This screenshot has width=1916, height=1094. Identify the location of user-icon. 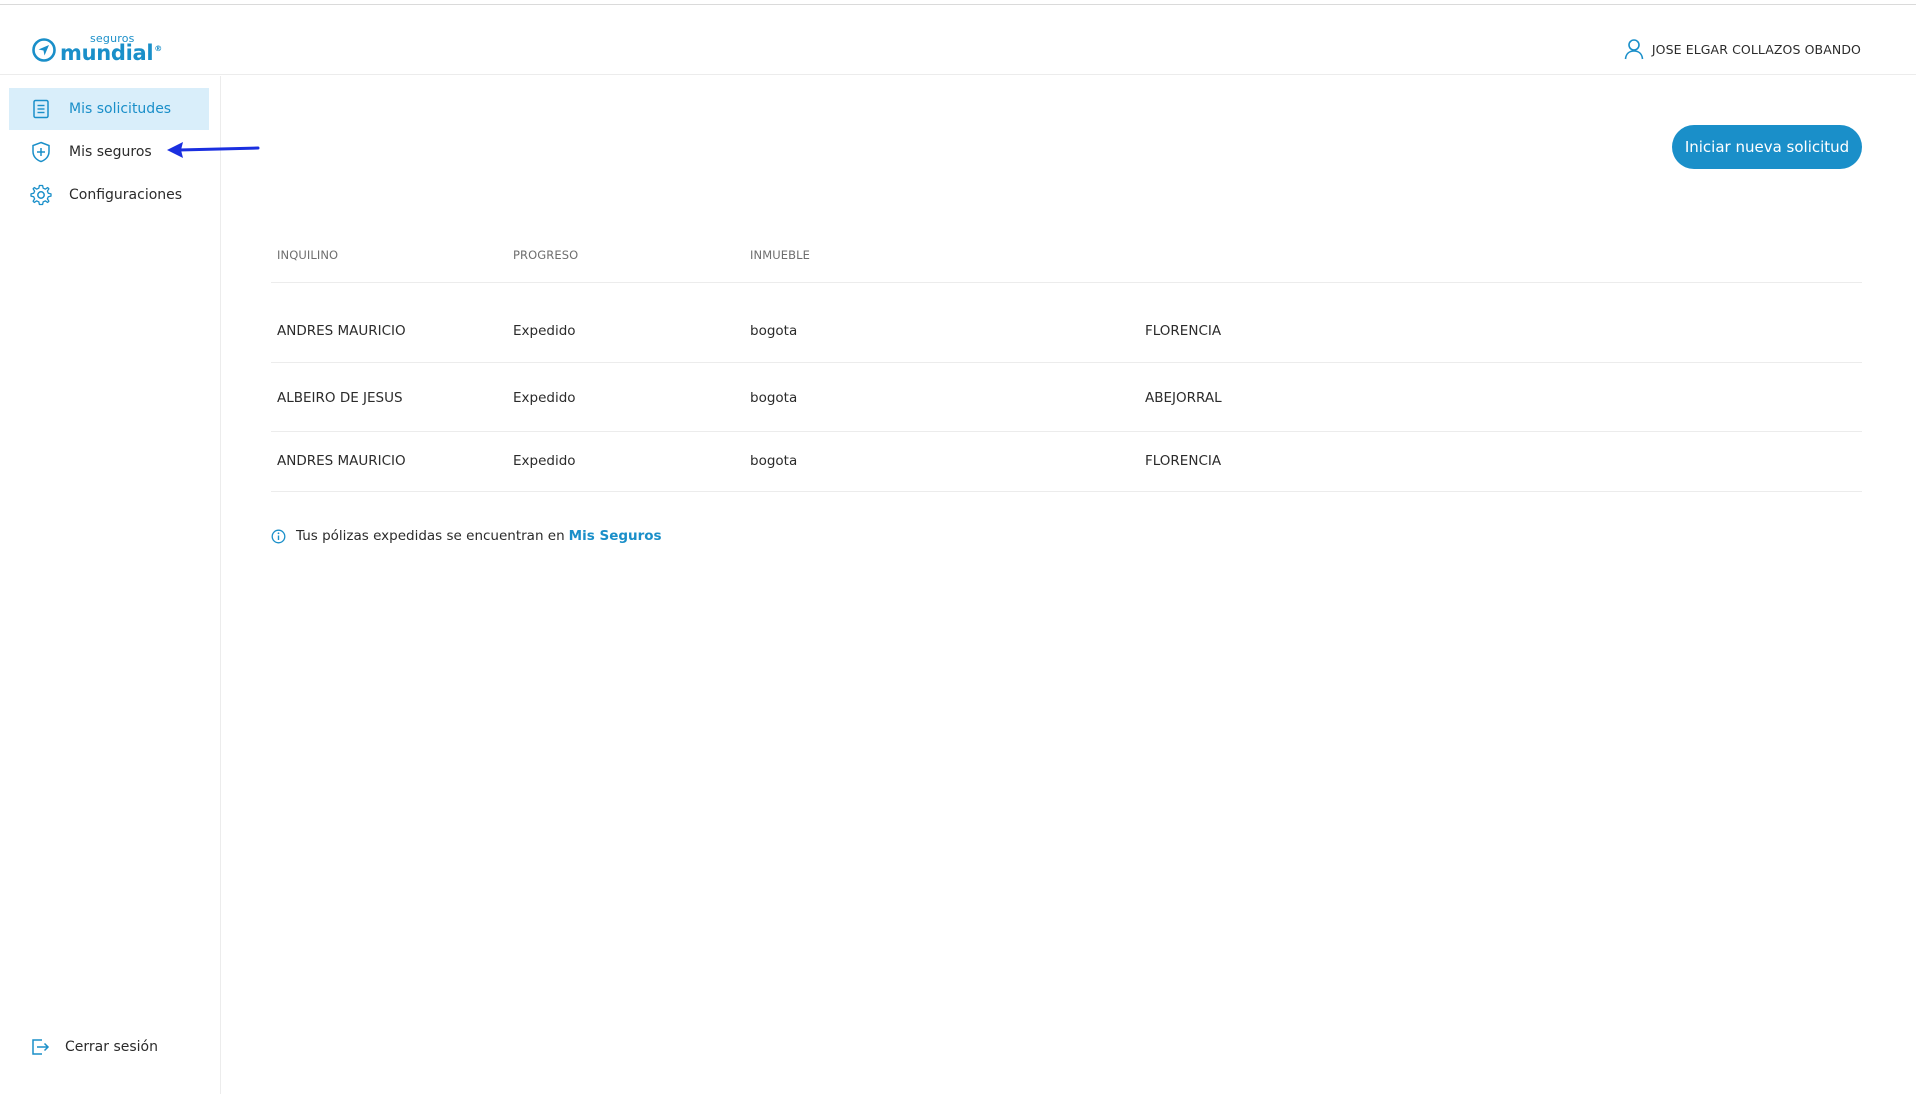
(1634, 49).